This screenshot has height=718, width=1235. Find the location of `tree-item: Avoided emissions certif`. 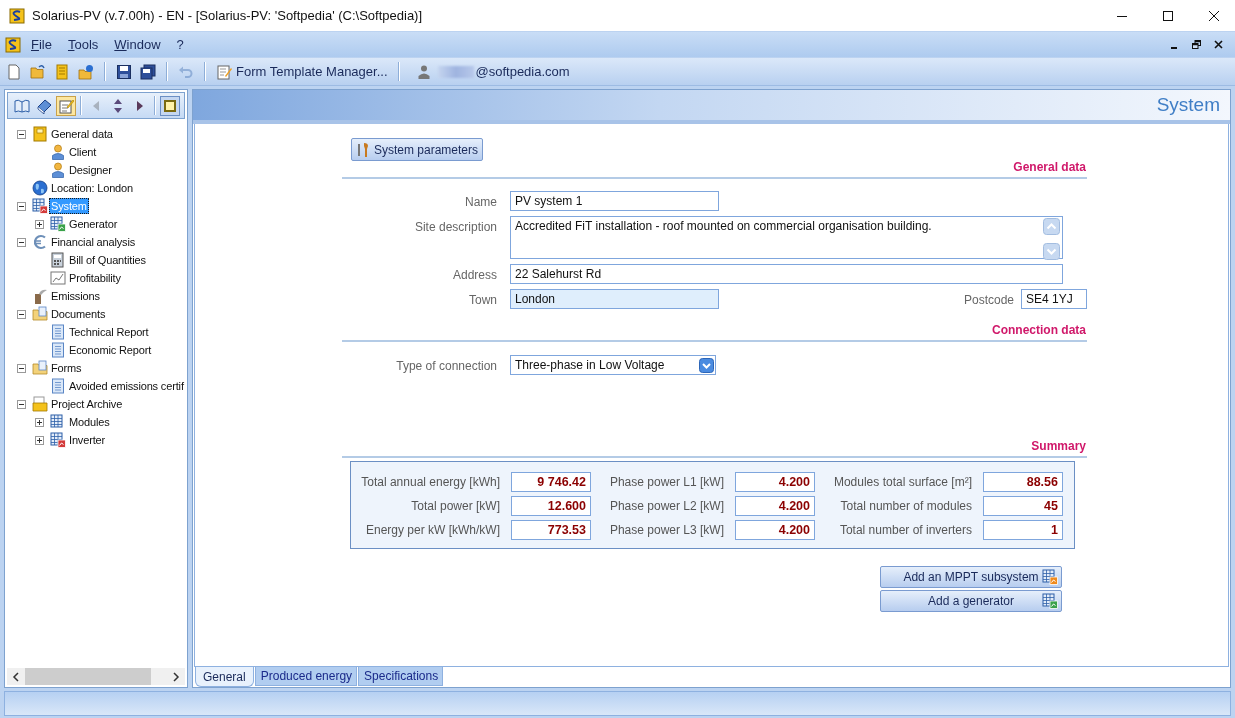

tree-item: Avoided emissions certif is located at coordinates (126, 386).